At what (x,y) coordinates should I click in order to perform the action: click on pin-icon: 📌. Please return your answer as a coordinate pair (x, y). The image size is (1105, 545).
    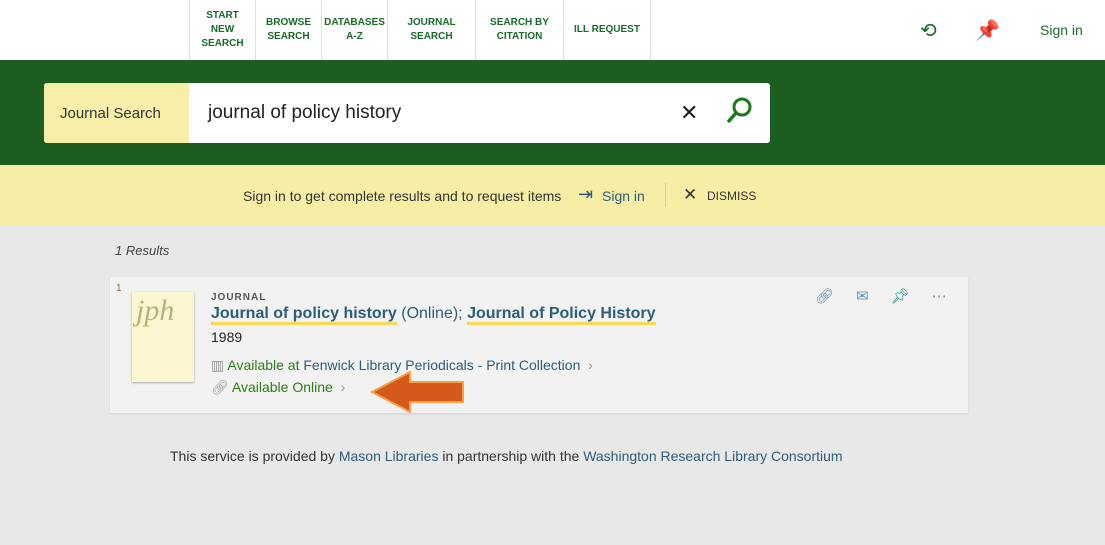
    Looking at the image, I should click on (987, 30).